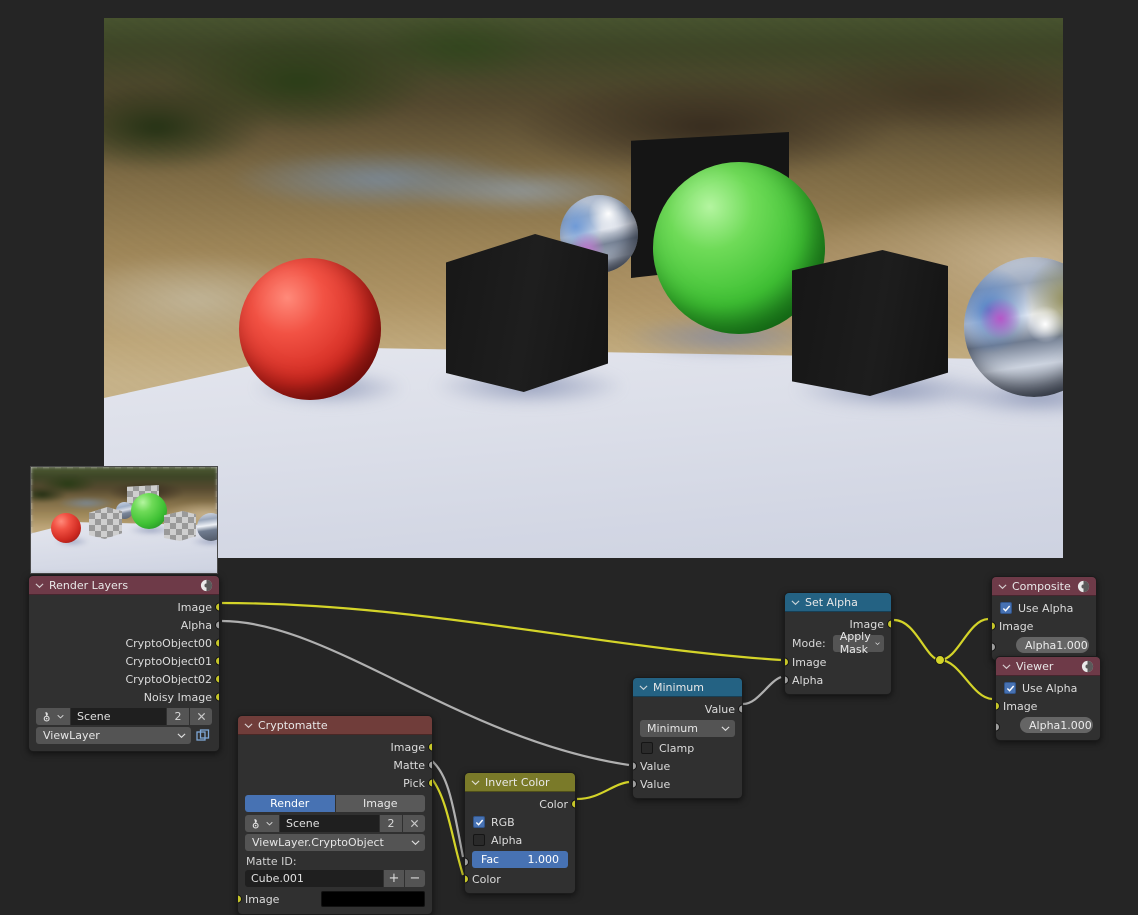 Image resolution: width=1138 pixels, height=915 pixels. What do you see at coordinates (687, 748) in the screenshot?
I see `clamp-checkbox-row: Clamp` at bounding box center [687, 748].